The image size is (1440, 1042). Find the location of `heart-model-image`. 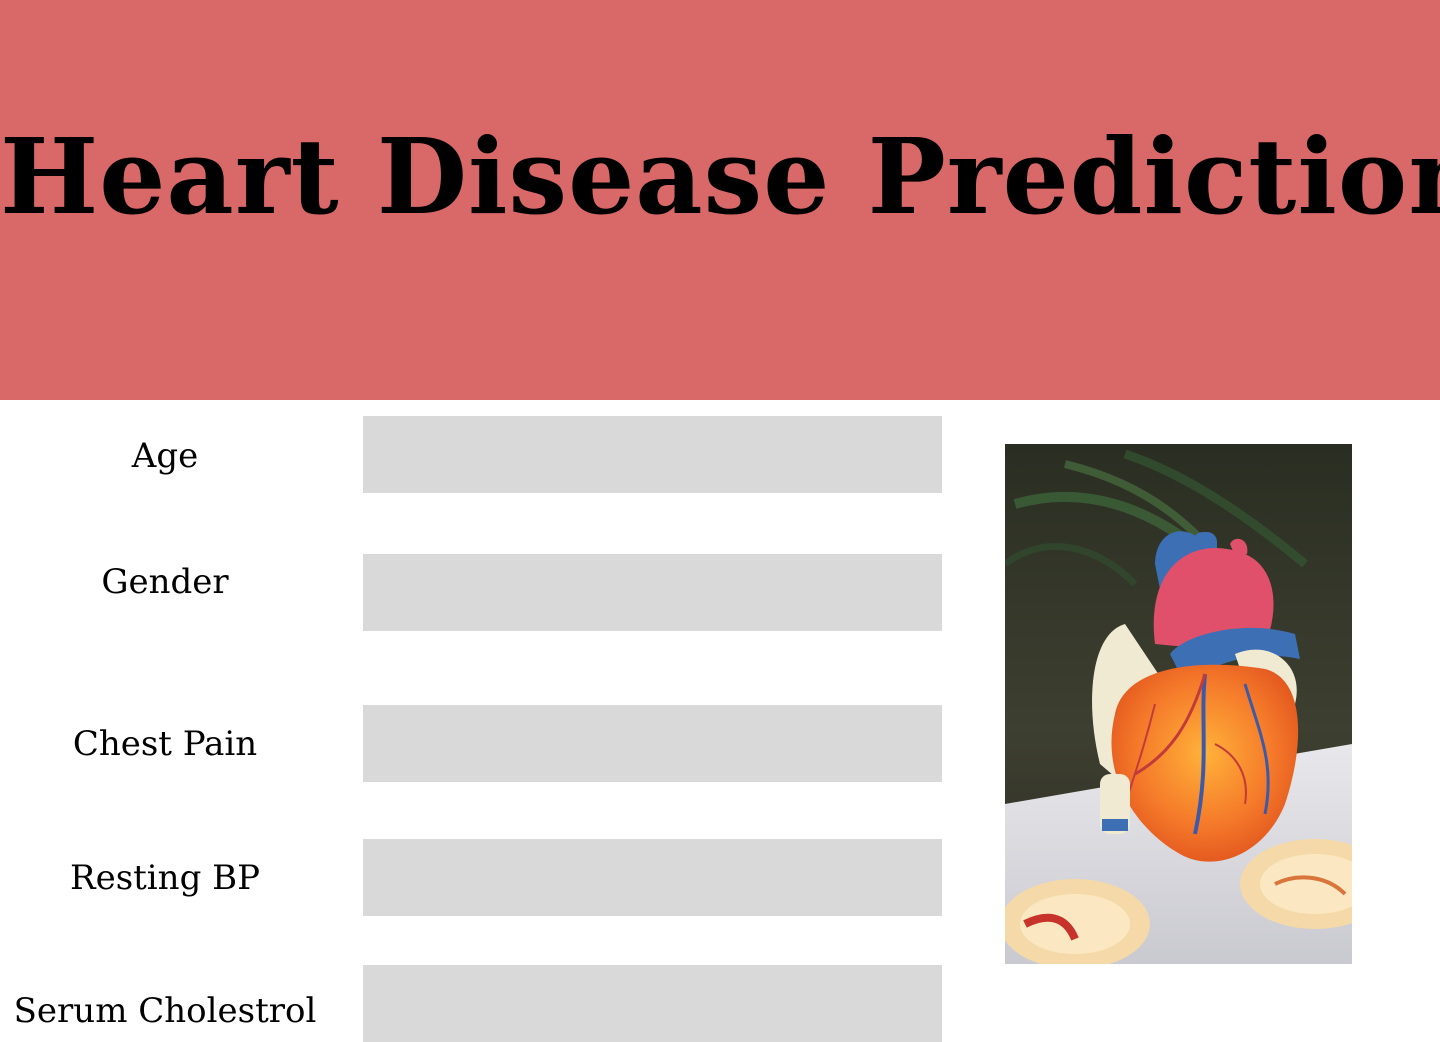

heart-model-image is located at coordinates (1178, 704).